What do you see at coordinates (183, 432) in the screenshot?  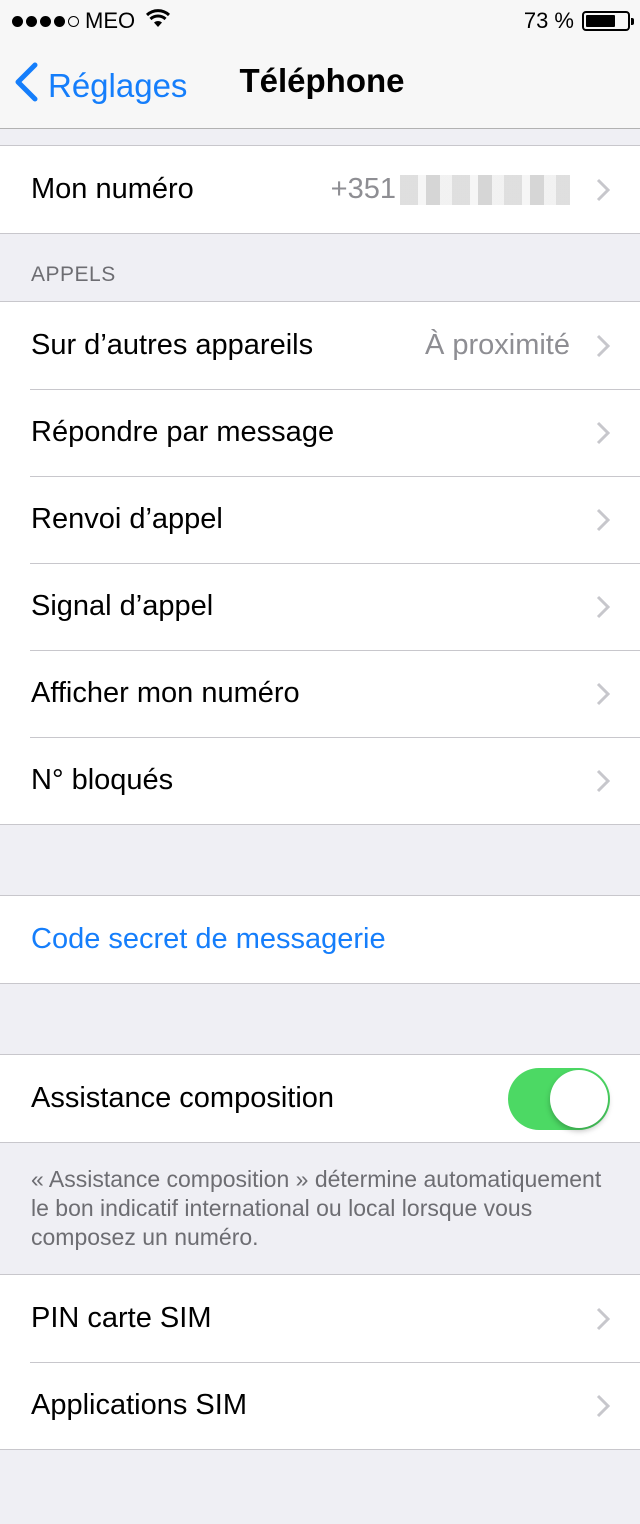 I see `row-label: Répondre par message` at bounding box center [183, 432].